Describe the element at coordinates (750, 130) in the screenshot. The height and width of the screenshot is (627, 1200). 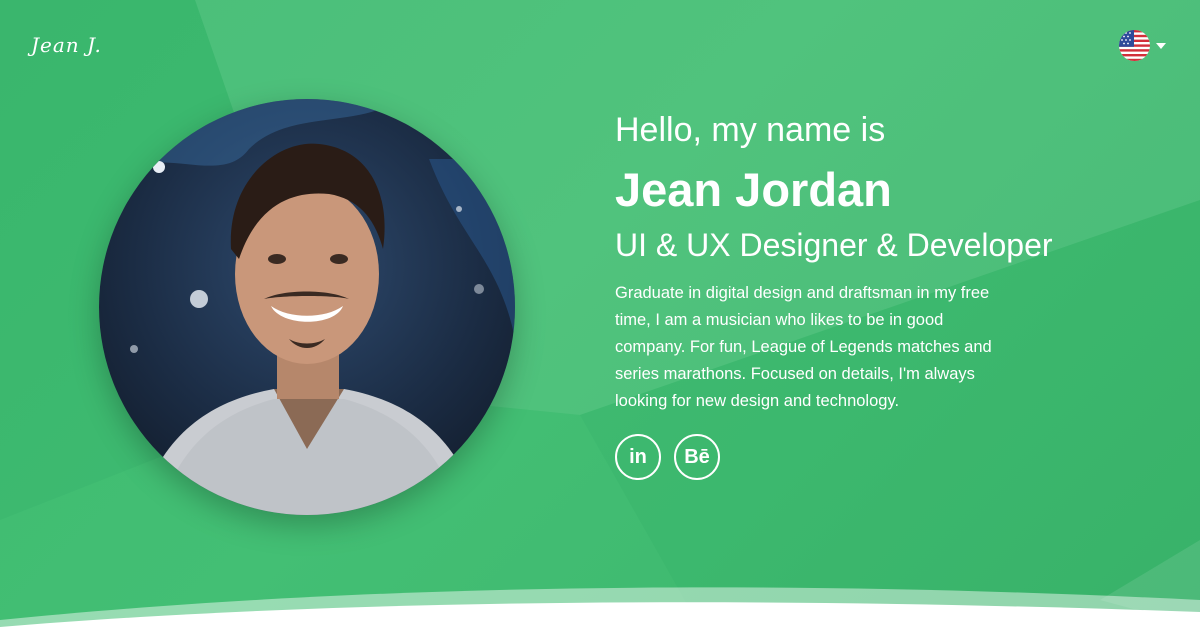
I see `greeting-text: Hello, my name is` at that location.